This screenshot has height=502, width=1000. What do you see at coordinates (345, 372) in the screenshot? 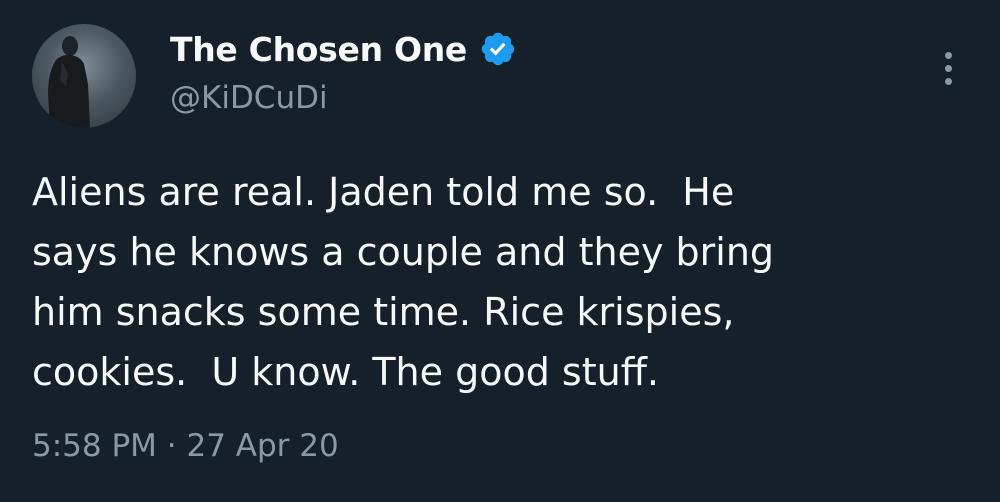
I see `tweet-text-line: cookies. U know. The good stuff.` at bounding box center [345, 372].